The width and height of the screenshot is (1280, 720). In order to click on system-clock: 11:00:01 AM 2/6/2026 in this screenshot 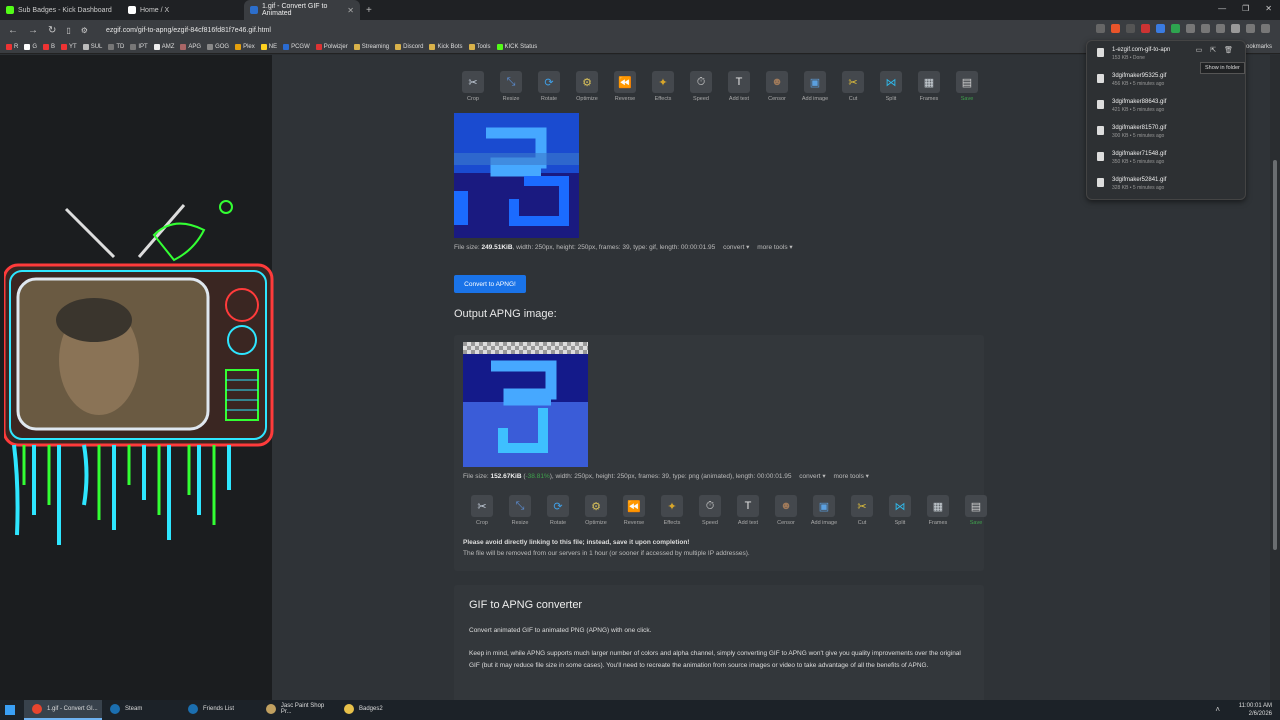, I will do `click(1255, 710)`.